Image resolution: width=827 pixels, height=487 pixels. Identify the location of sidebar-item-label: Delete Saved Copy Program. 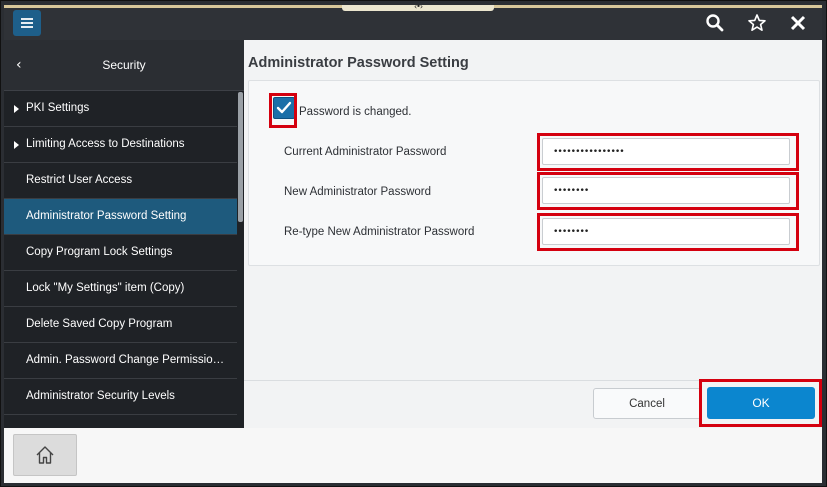
(99, 324).